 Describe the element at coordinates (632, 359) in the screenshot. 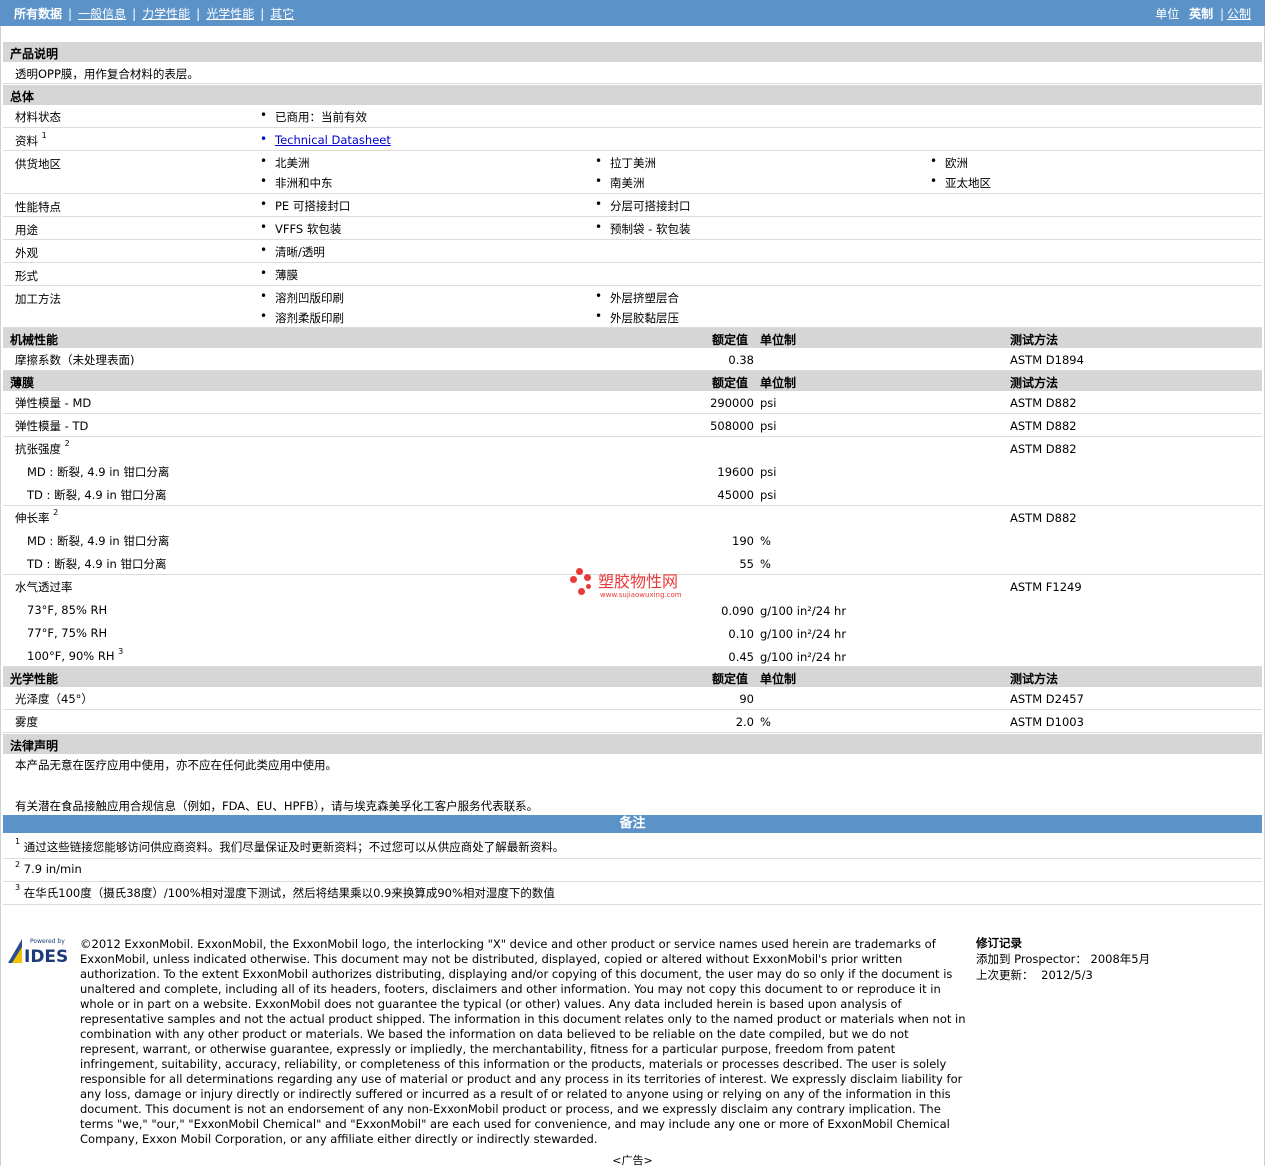

I see `row-friction: 摩擦系数（未处理表面) 0.38 ASTM D1894` at that location.